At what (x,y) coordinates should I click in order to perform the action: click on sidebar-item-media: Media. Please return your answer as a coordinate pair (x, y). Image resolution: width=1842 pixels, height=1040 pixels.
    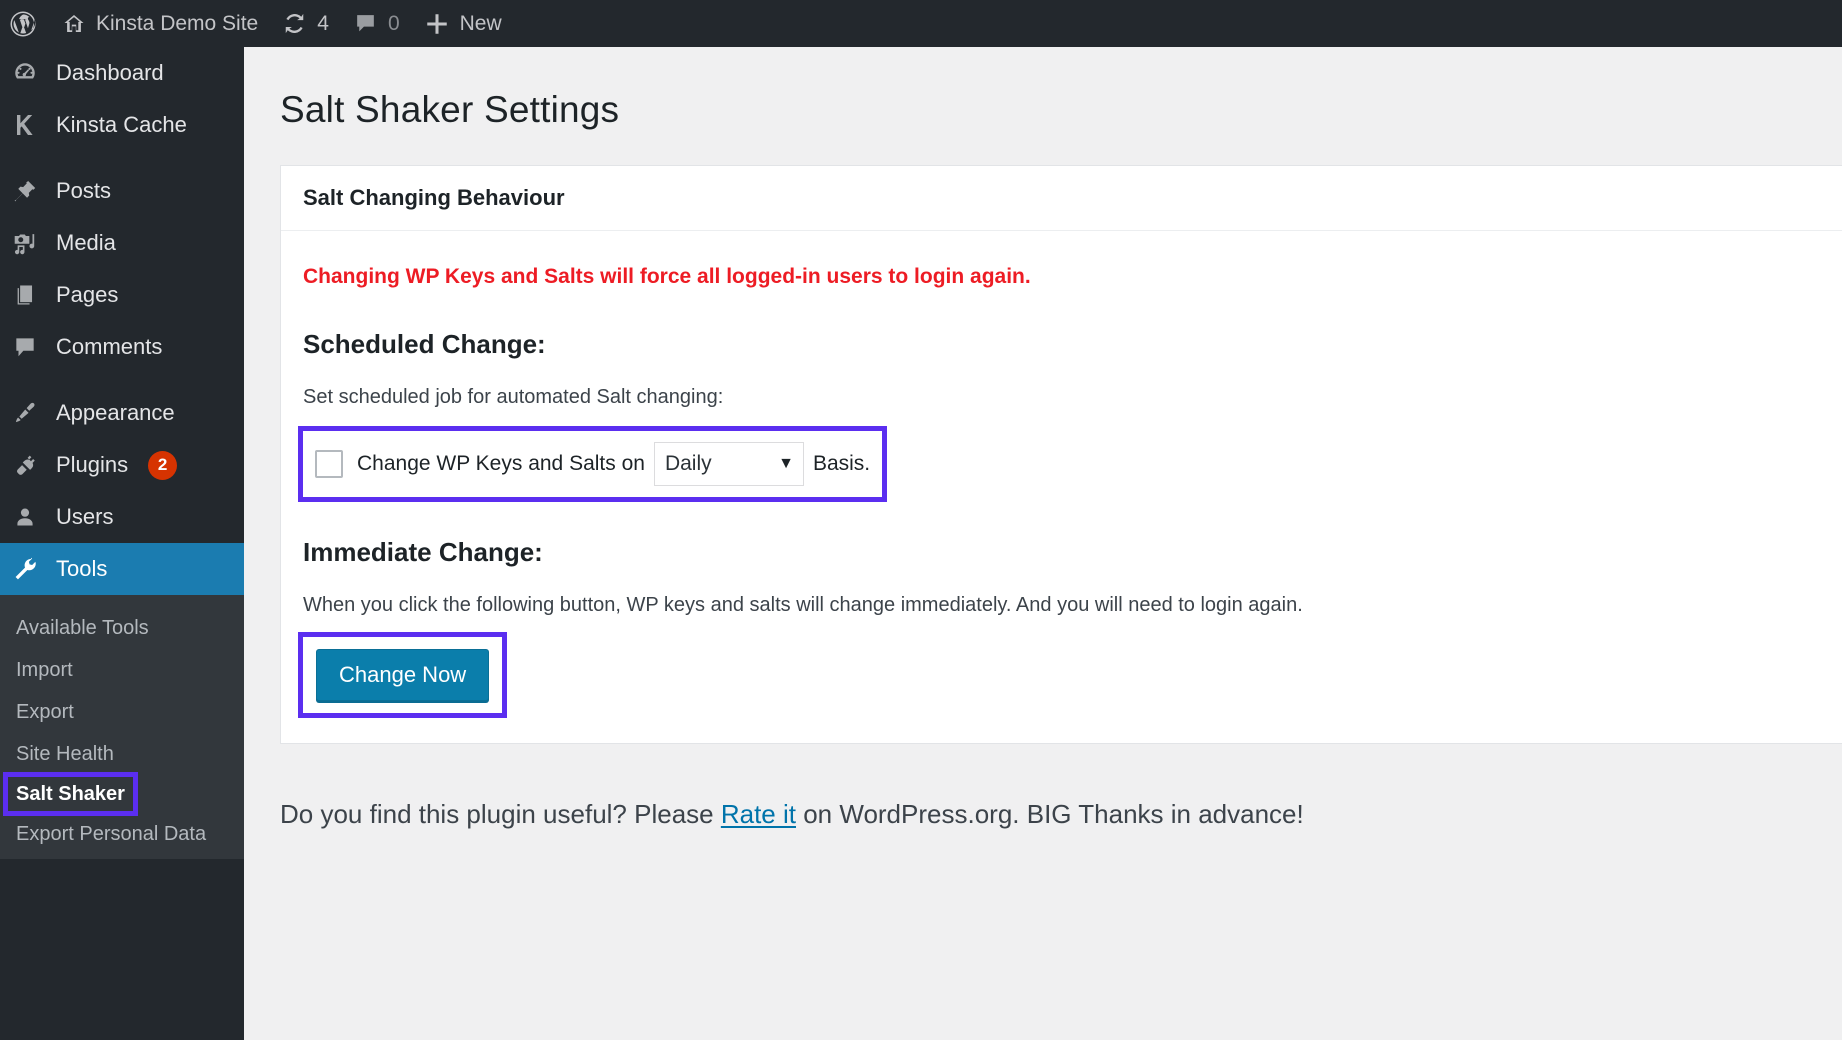
    Looking at the image, I should click on (122, 243).